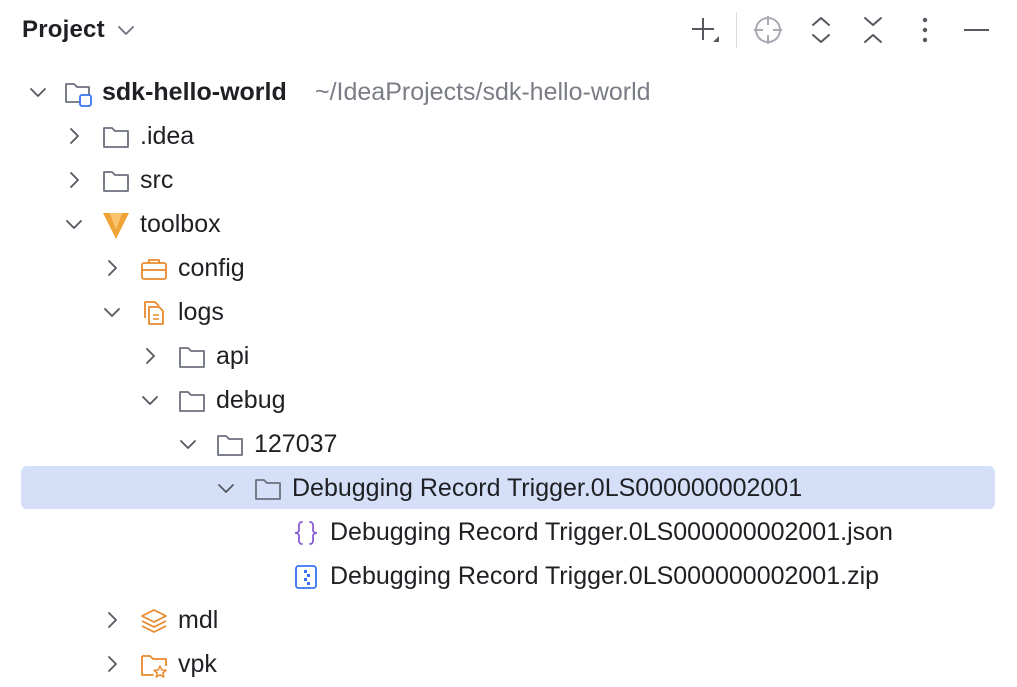 This screenshot has width=1017, height=687. Describe the element at coordinates (154, 666) in the screenshot. I see `package-folder-icon` at that location.